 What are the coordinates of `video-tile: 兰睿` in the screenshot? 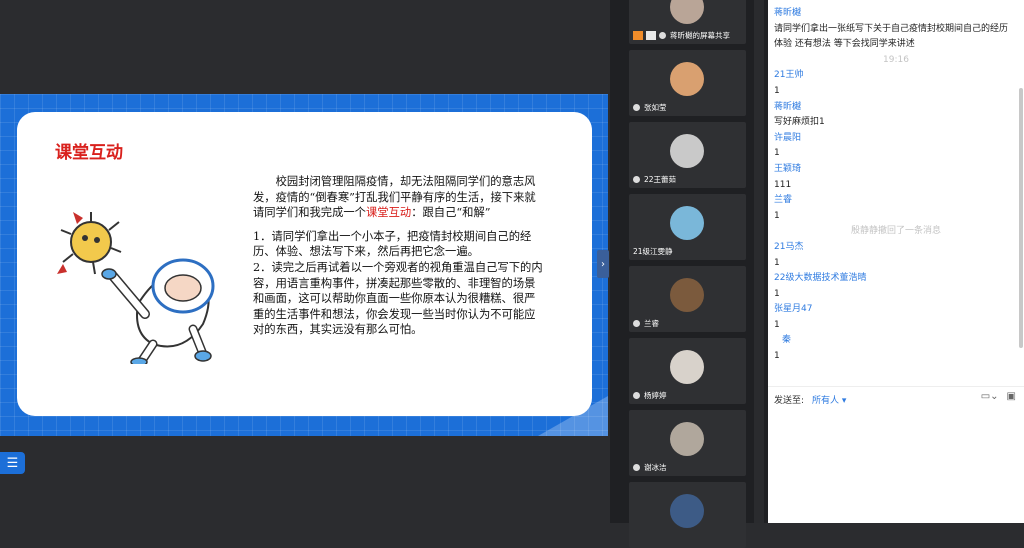 It's located at (687, 299).